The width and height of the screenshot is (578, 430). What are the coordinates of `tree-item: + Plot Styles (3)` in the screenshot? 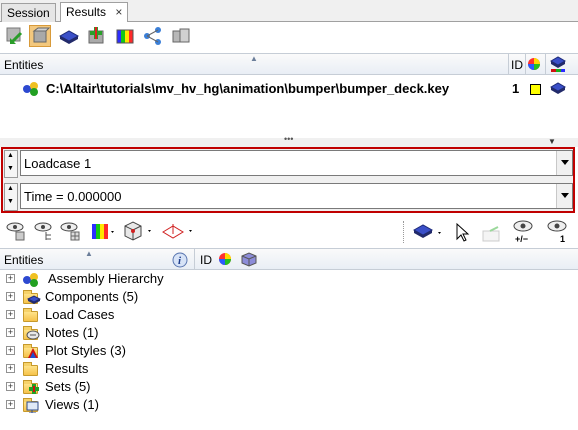 It's located at (289, 351).